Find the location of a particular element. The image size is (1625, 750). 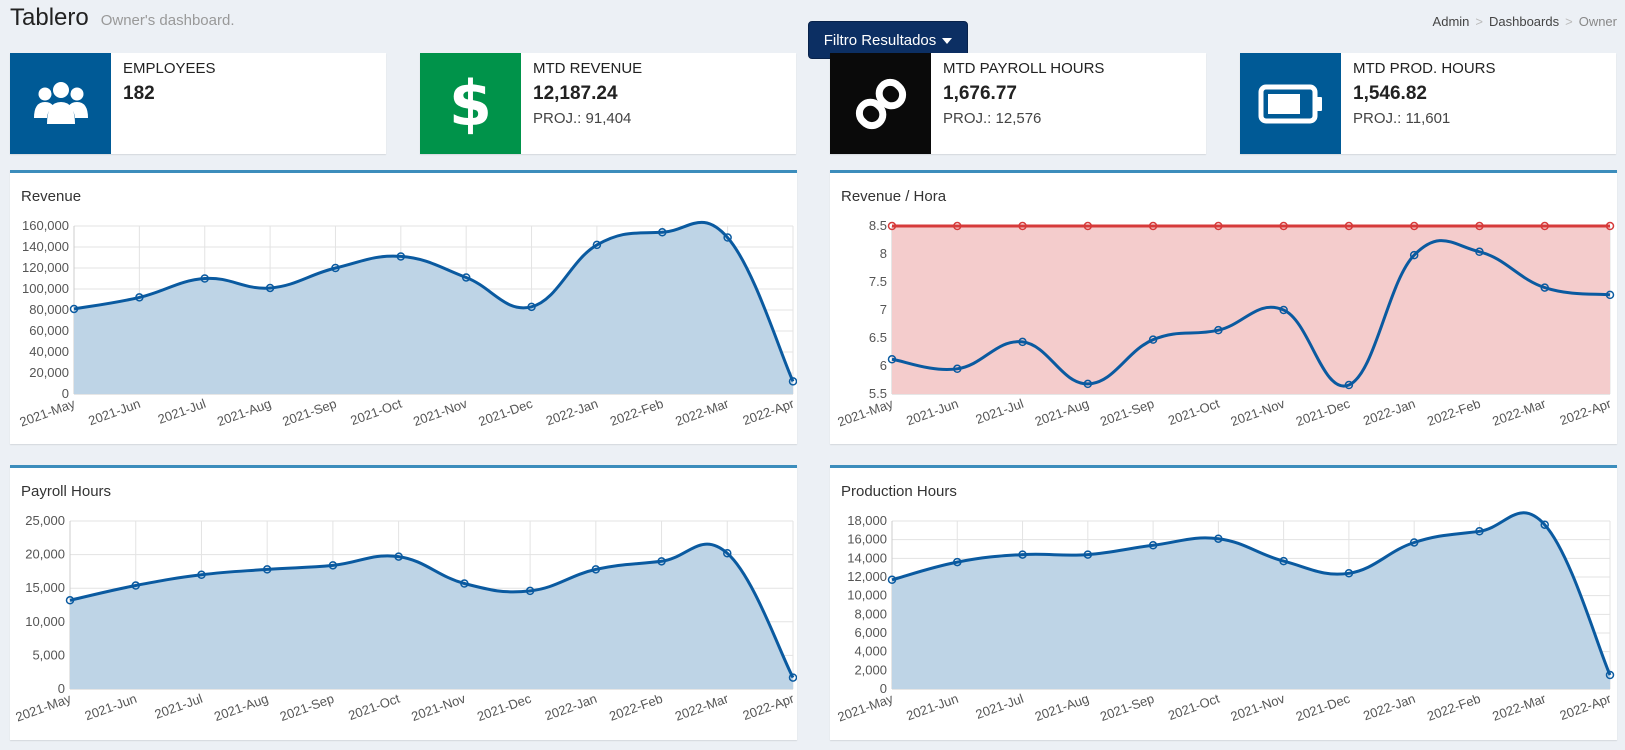

battery-icon is located at coordinates (1290, 103).